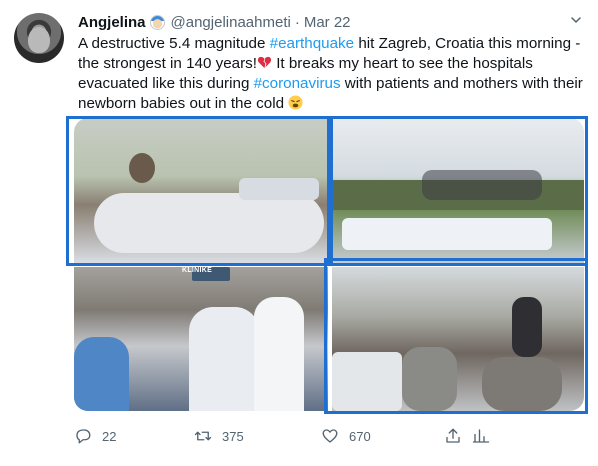 The width and height of the screenshot is (598, 466). What do you see at coordinates (83, 436) in the screenshot?
I see `reply-icon` at bounding box center [83, 436].